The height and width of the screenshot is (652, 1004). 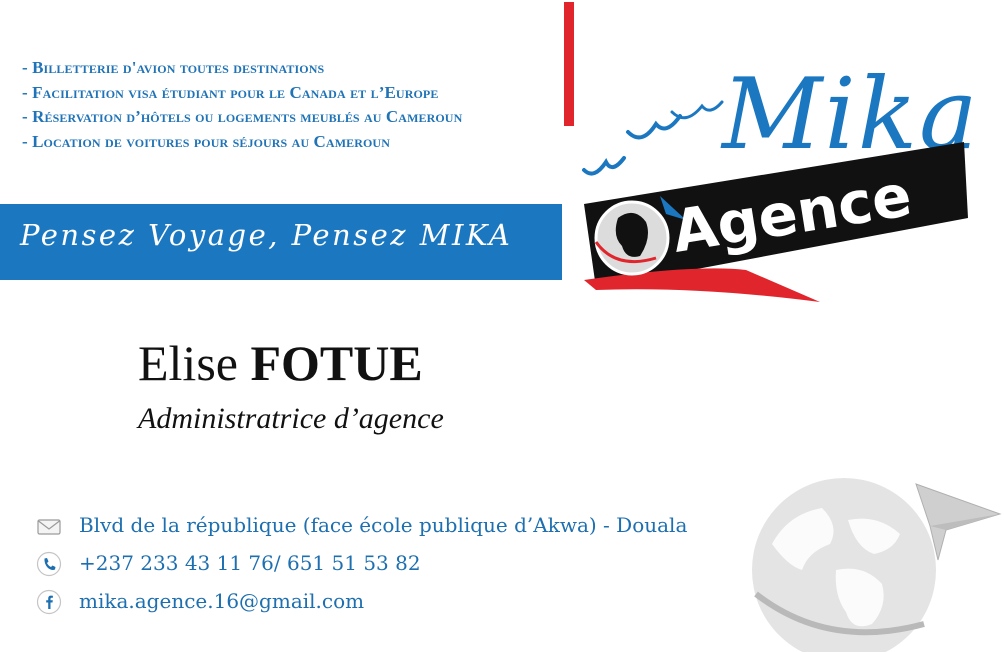 I want to click on red-divider, so click(x=569, y=64).